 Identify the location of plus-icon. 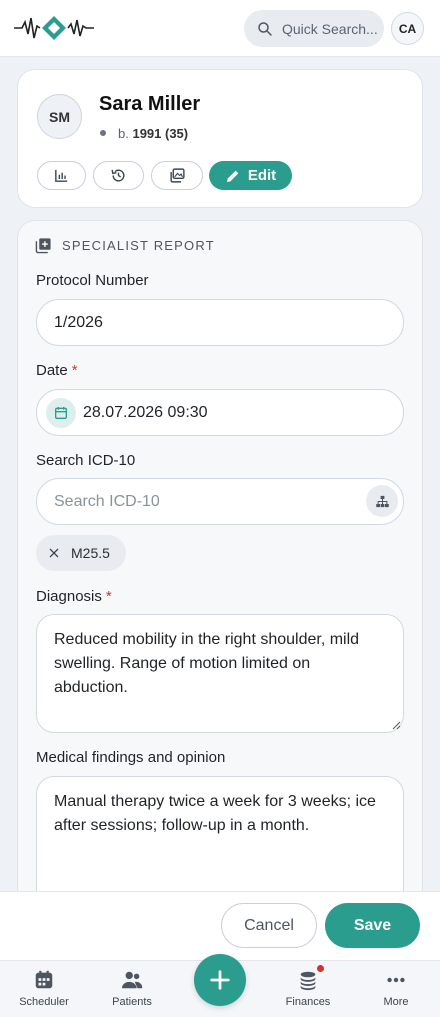
(220, 980).